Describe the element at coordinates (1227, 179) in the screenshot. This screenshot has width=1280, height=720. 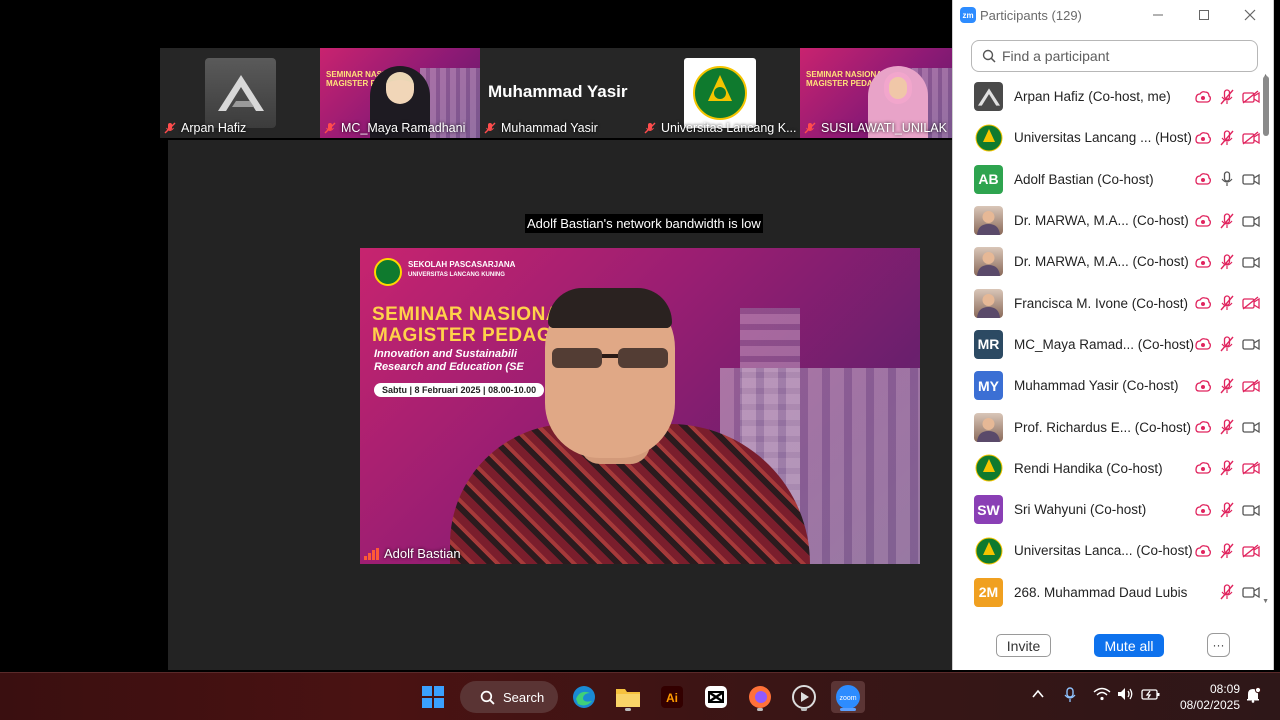
I see `microphone-icon` at that location.